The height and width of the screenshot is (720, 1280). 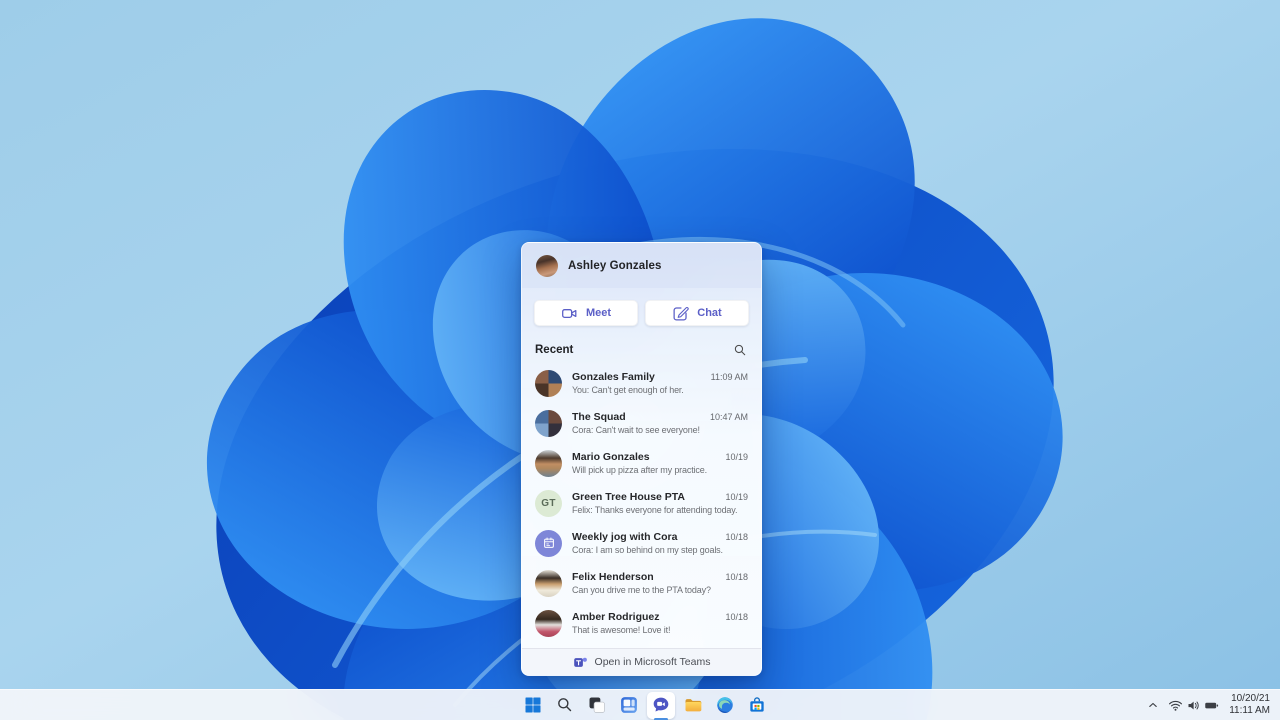 I want to click on user-name: Ashley Gonzales, so click(x=615, y=265).